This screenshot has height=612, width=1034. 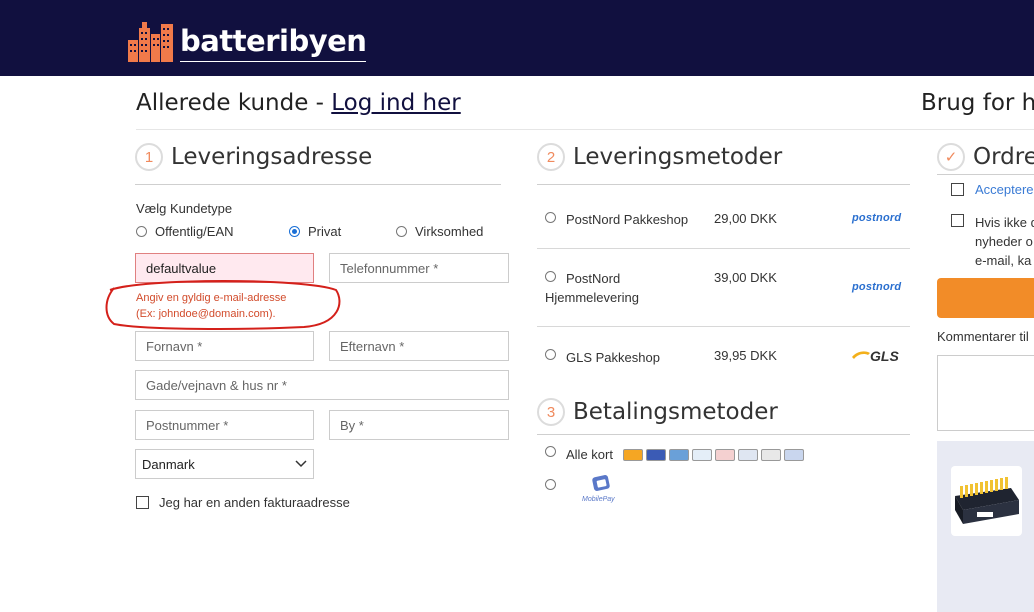 I want to click on payment-name: Alle kort, so click(x=589, y=454).